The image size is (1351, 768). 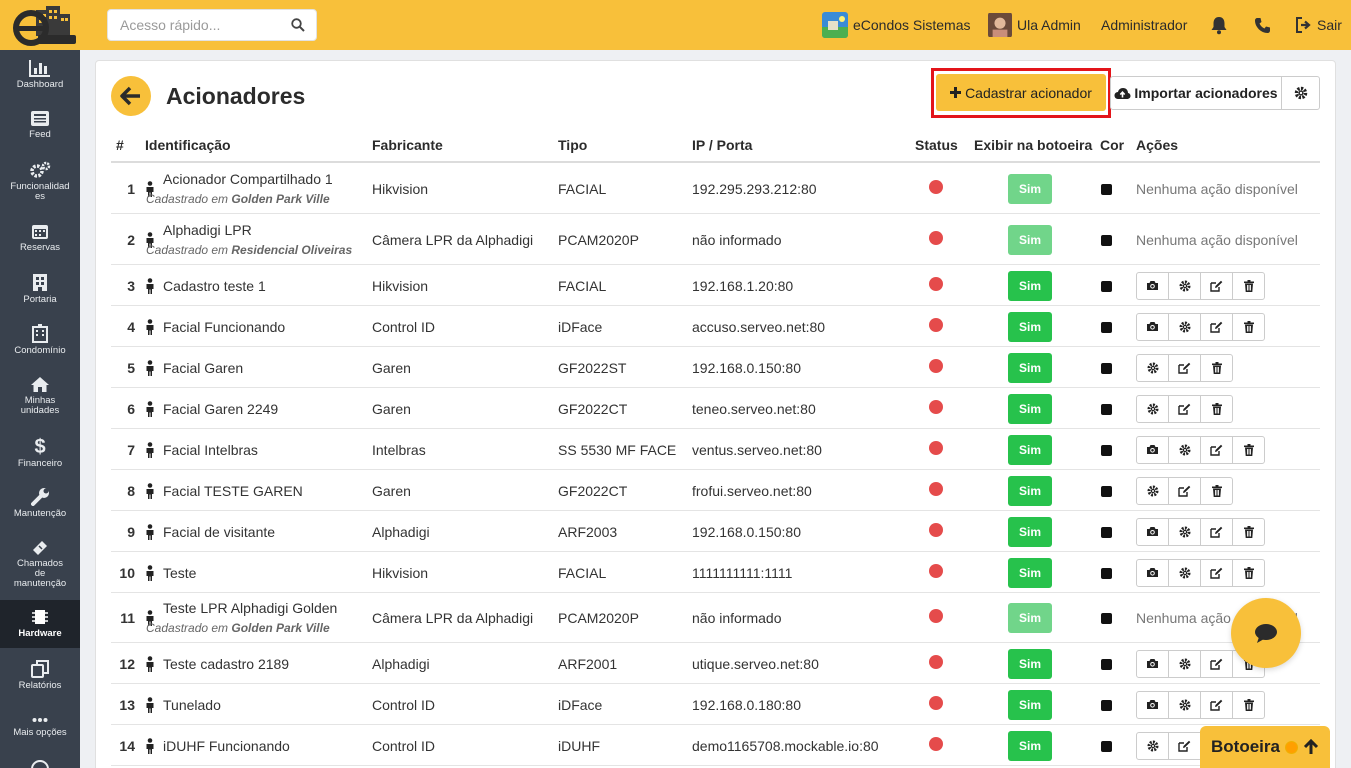 I want to click on sidebar-item-mais-opcoes: Mais opções, so click(x=40, y=736).